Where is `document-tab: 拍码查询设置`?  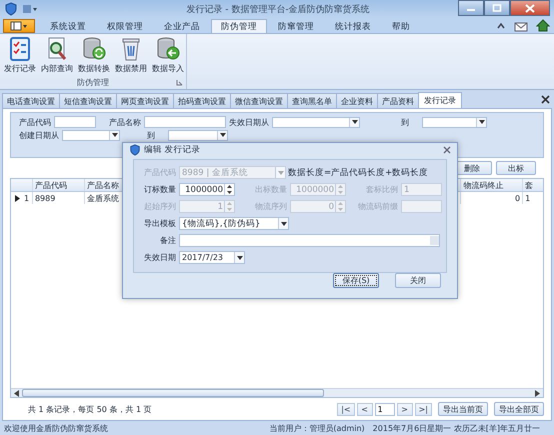 document-tab: 拍码查询设置 is located at coordinates (202, 100).